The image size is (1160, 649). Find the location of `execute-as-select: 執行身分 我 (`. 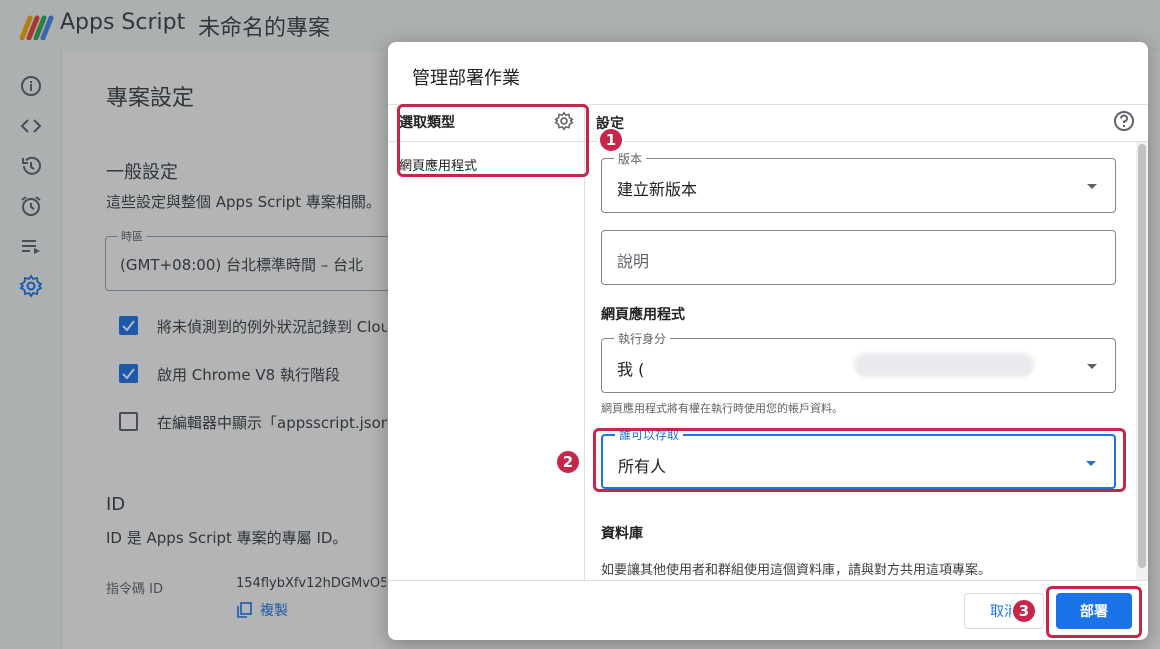

execute-as-select: 執行身分 我 ( is located at coordinates (858, 361).